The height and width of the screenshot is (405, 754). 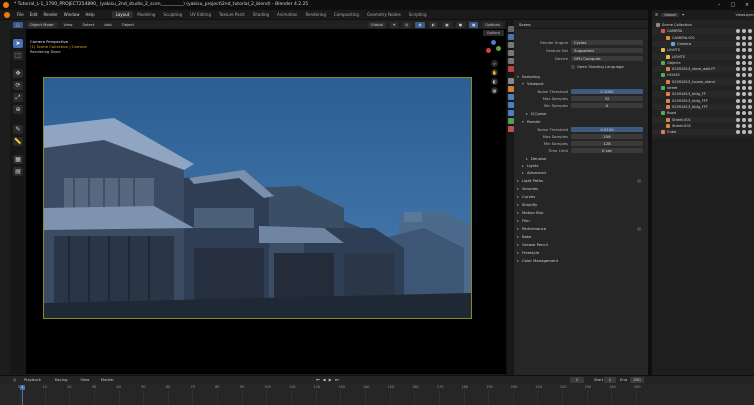 What do you see at coordinates (200, 14) in the screenshot?
I see `workspace-tab-uv-editing: UV Editing` at bounding box center [200, 14].